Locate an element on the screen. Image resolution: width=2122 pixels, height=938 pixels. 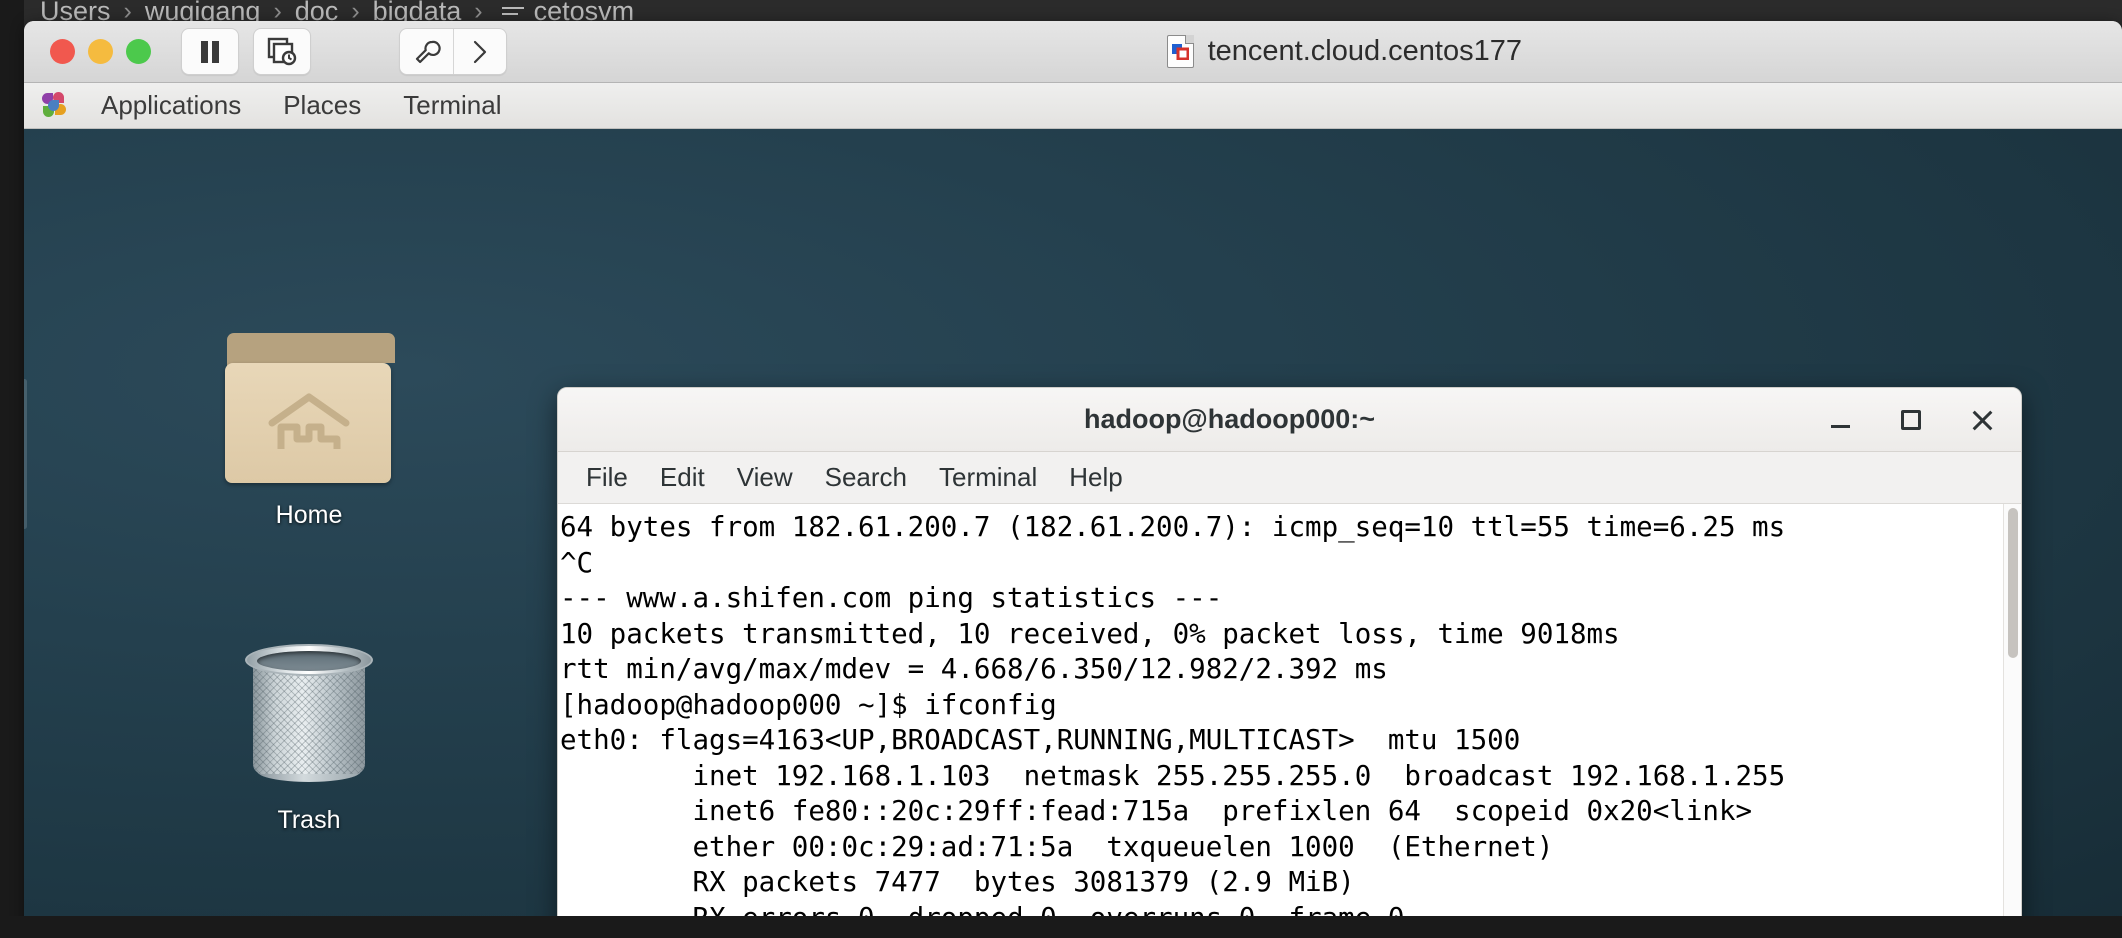
pause-icon is located at coordinates (210, 51).